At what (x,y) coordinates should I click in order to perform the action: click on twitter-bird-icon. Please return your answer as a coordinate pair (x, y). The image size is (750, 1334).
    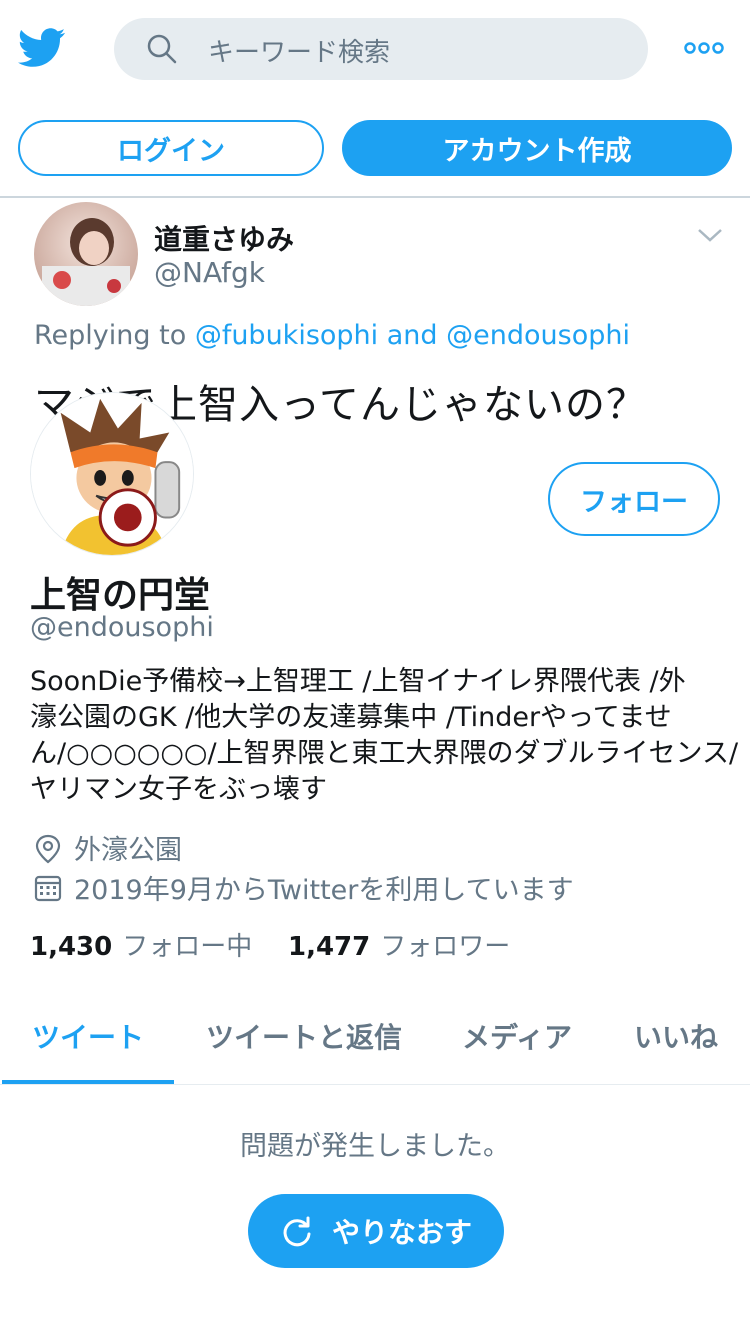
    Looking at the image, I should click on (42, 48).